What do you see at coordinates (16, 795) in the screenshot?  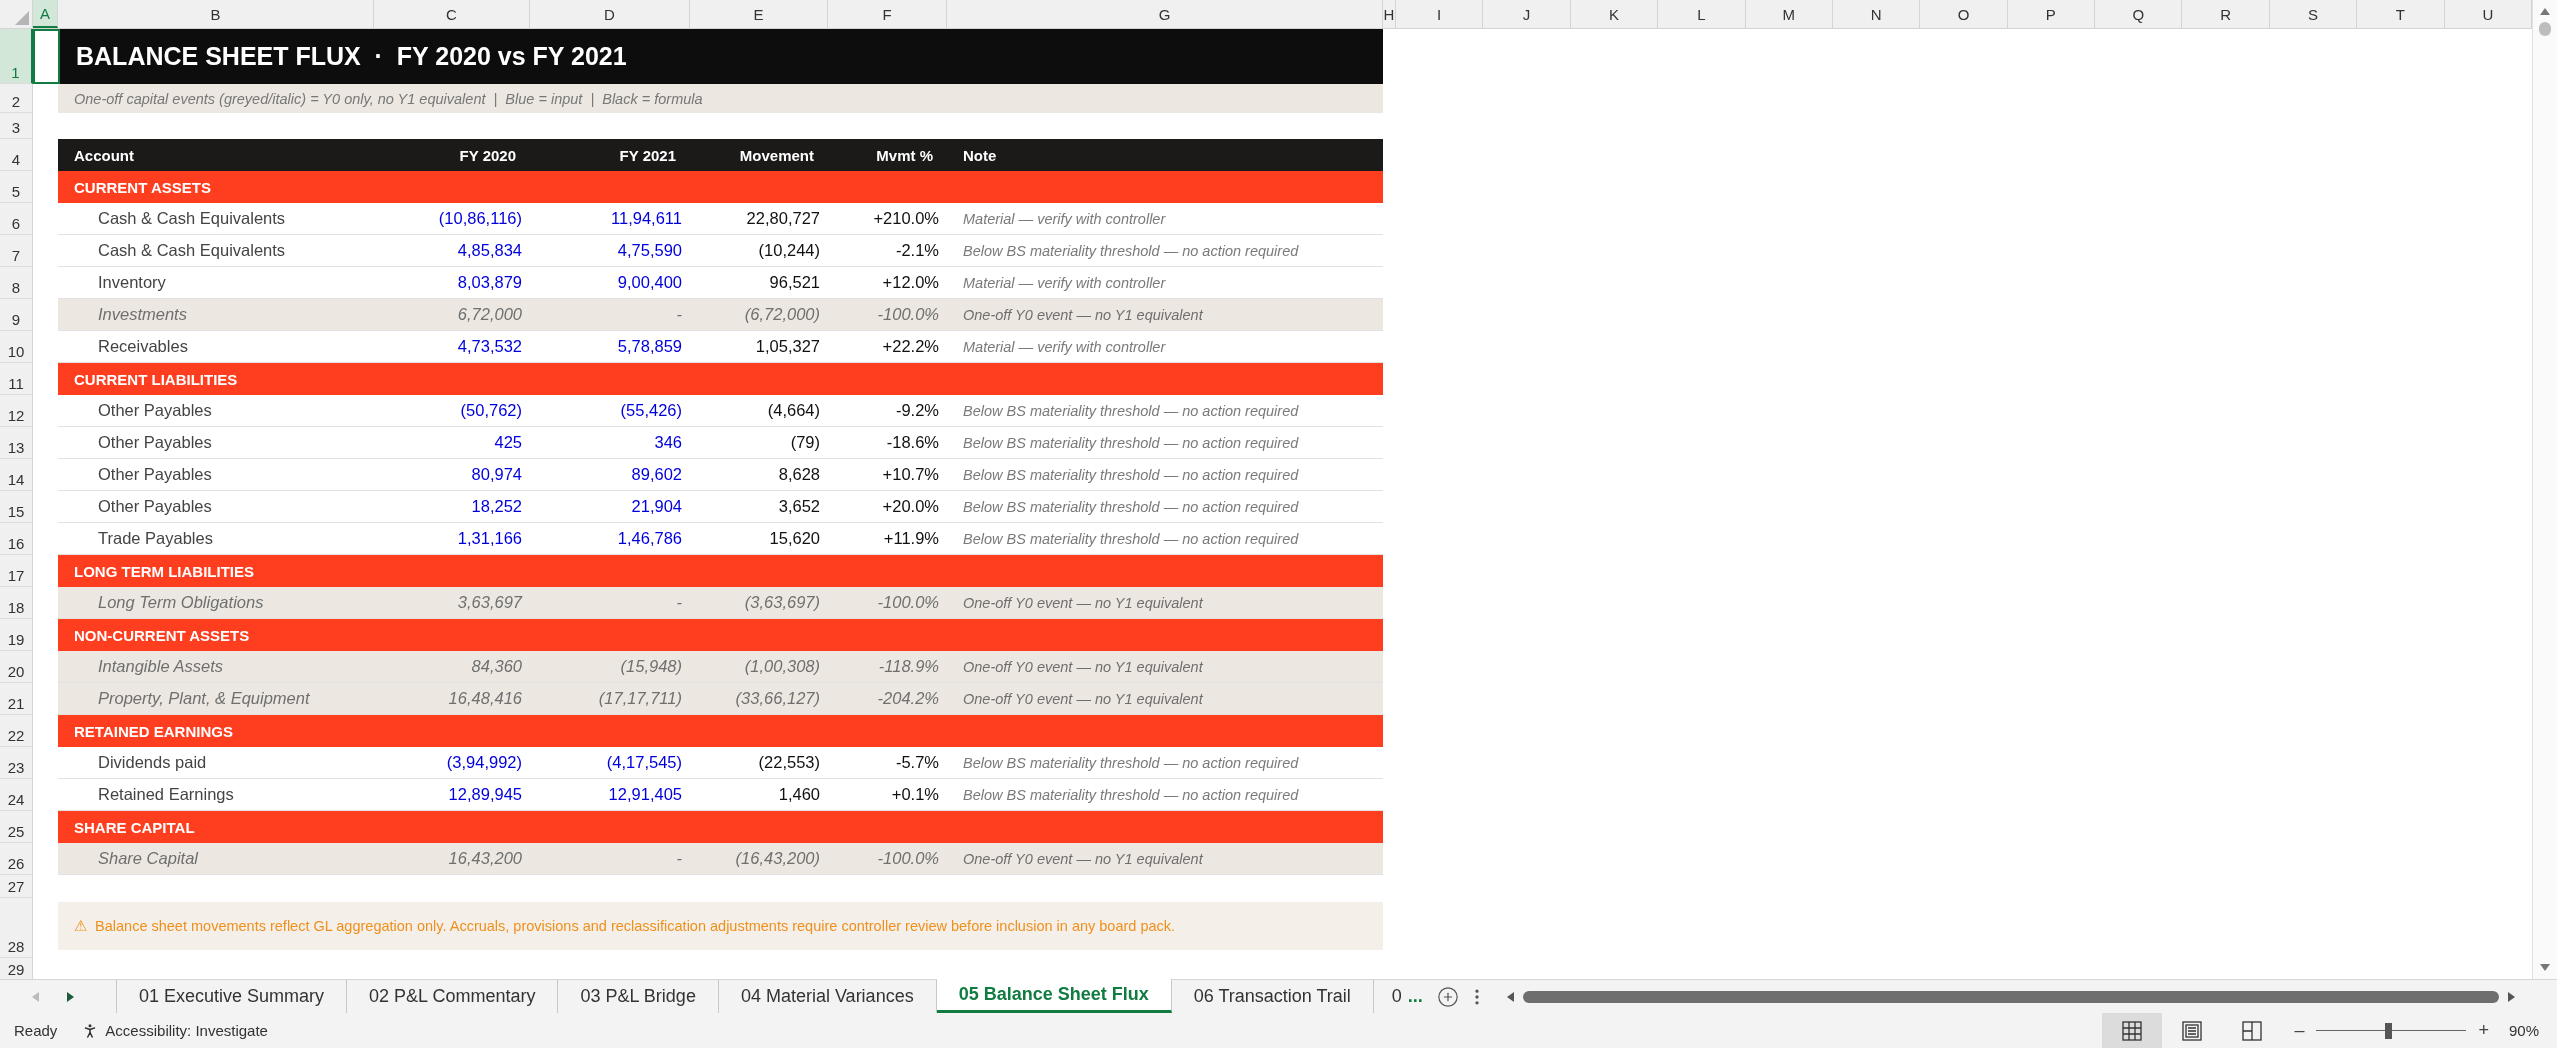 I see `row-number: 24` at bounding box center [16, 795].